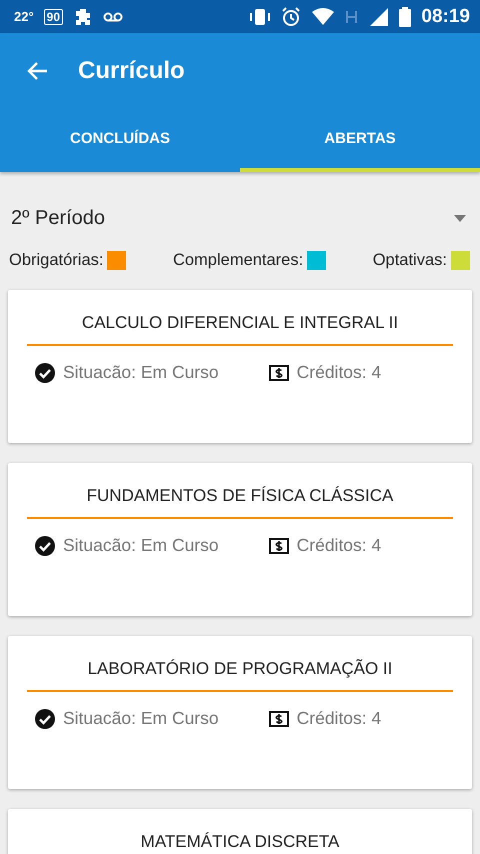 The image size is (480, 854). Describe the element at coordinates (379, 16) in the screenshot. I see `signal-icon` at that location.